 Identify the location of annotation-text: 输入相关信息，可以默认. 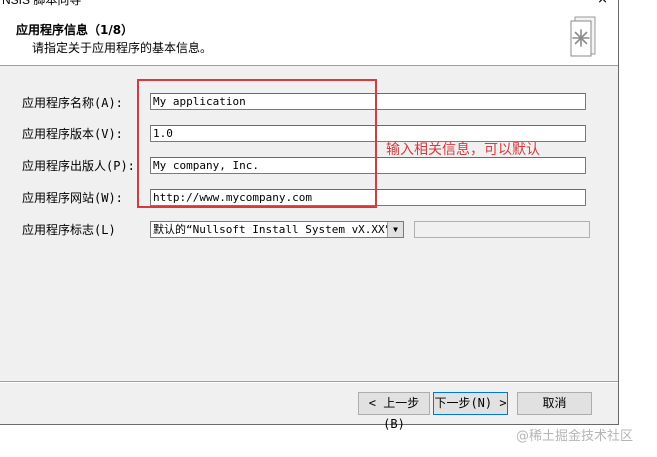
(463, 150).